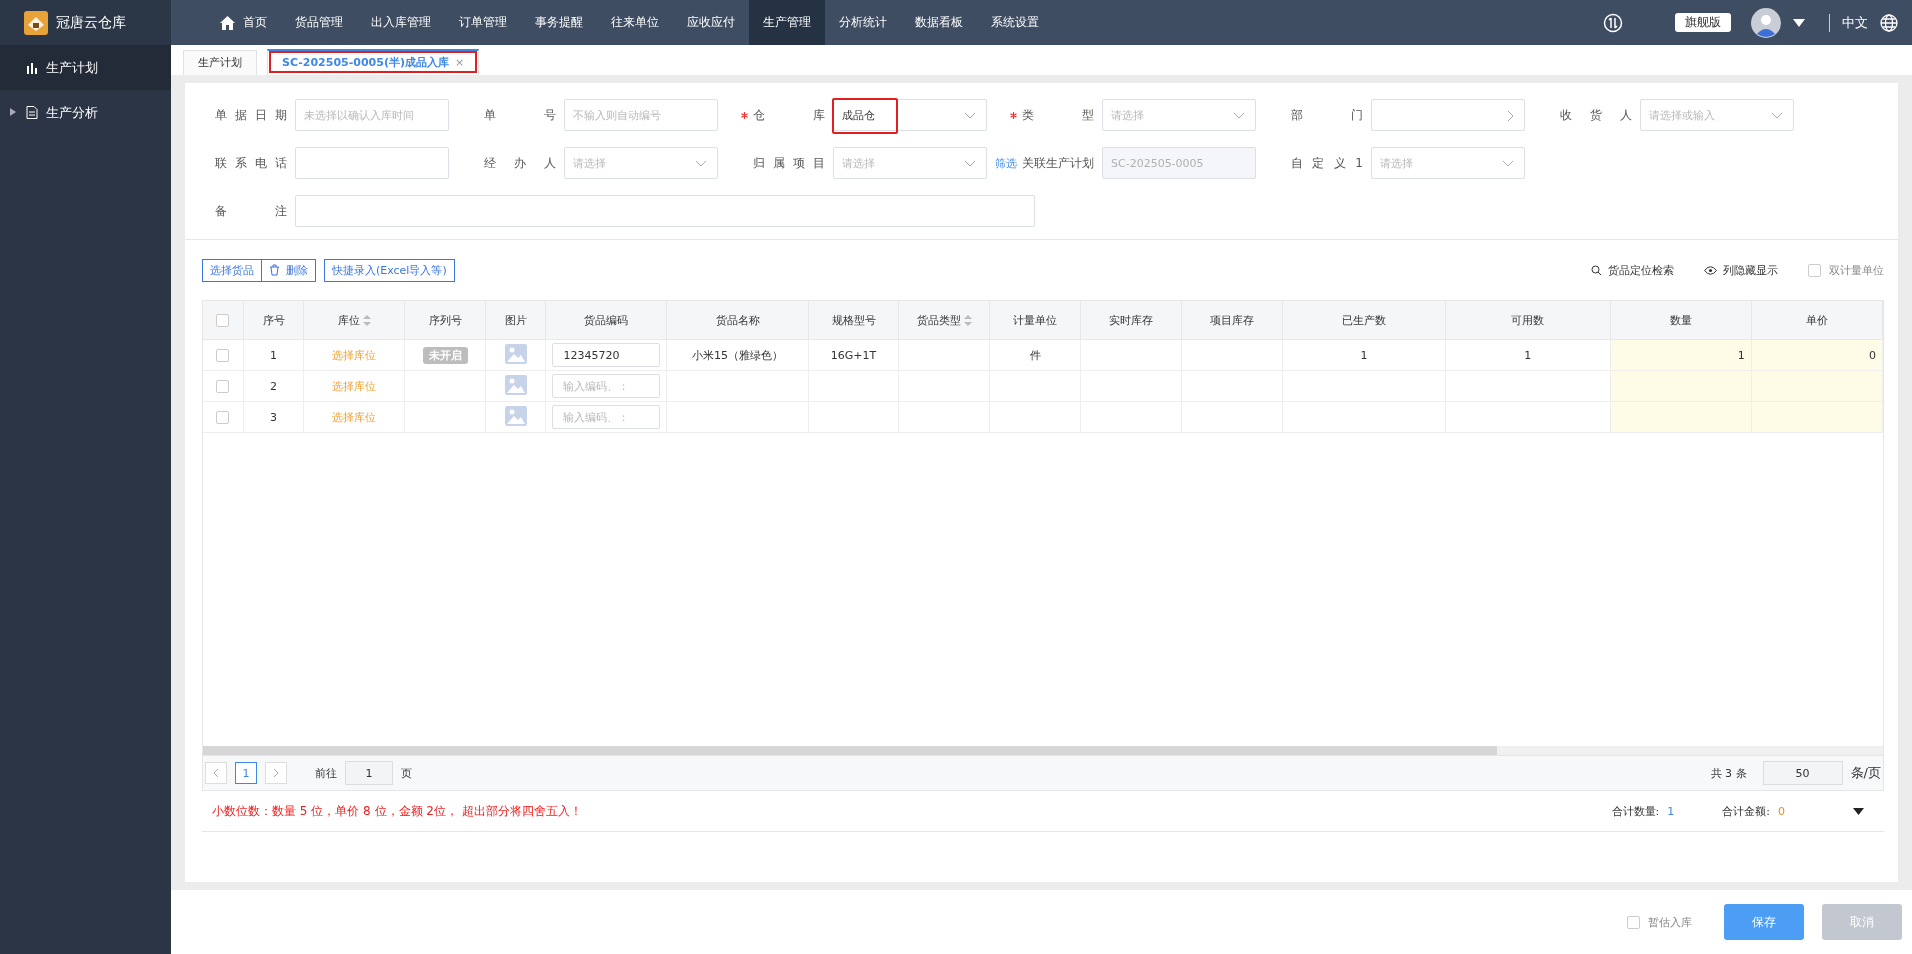 This screenshot has width=1912, height=954. What do you see at coordinates (91, 22) in the screenshot?
I see `brand-name: 冠唐云仓库` at bounding box center [91, 22].